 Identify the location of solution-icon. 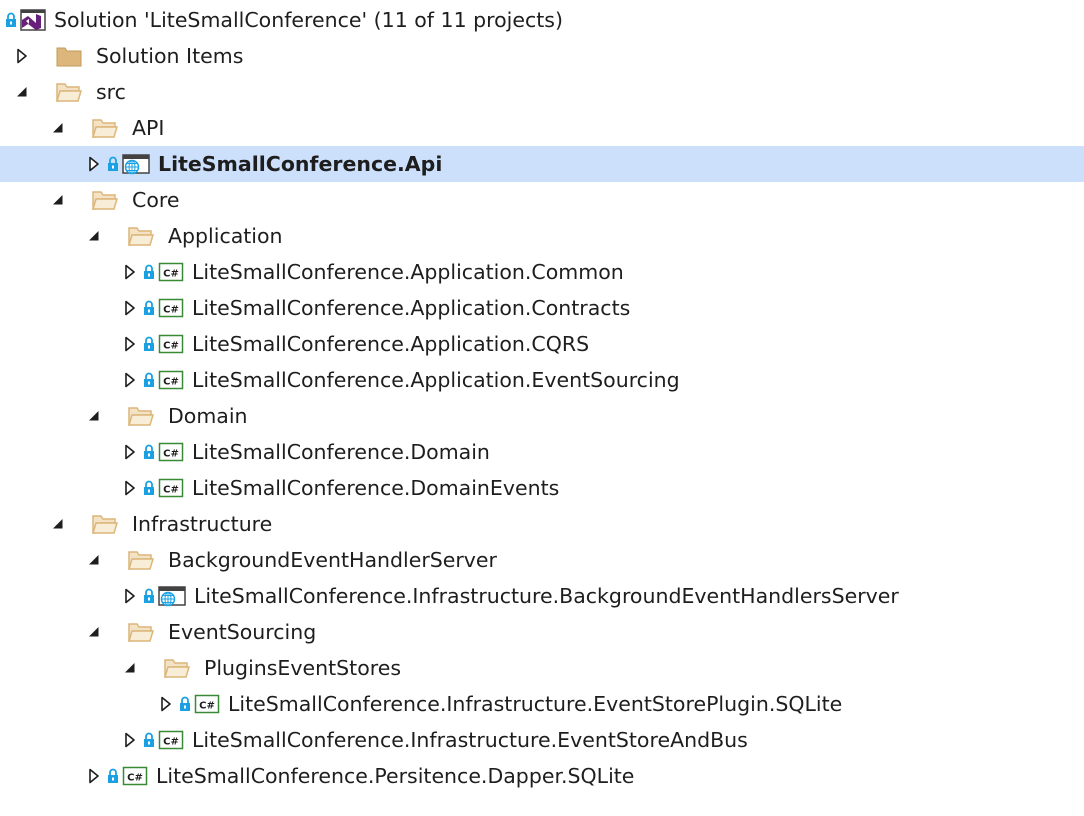
(32, 20).